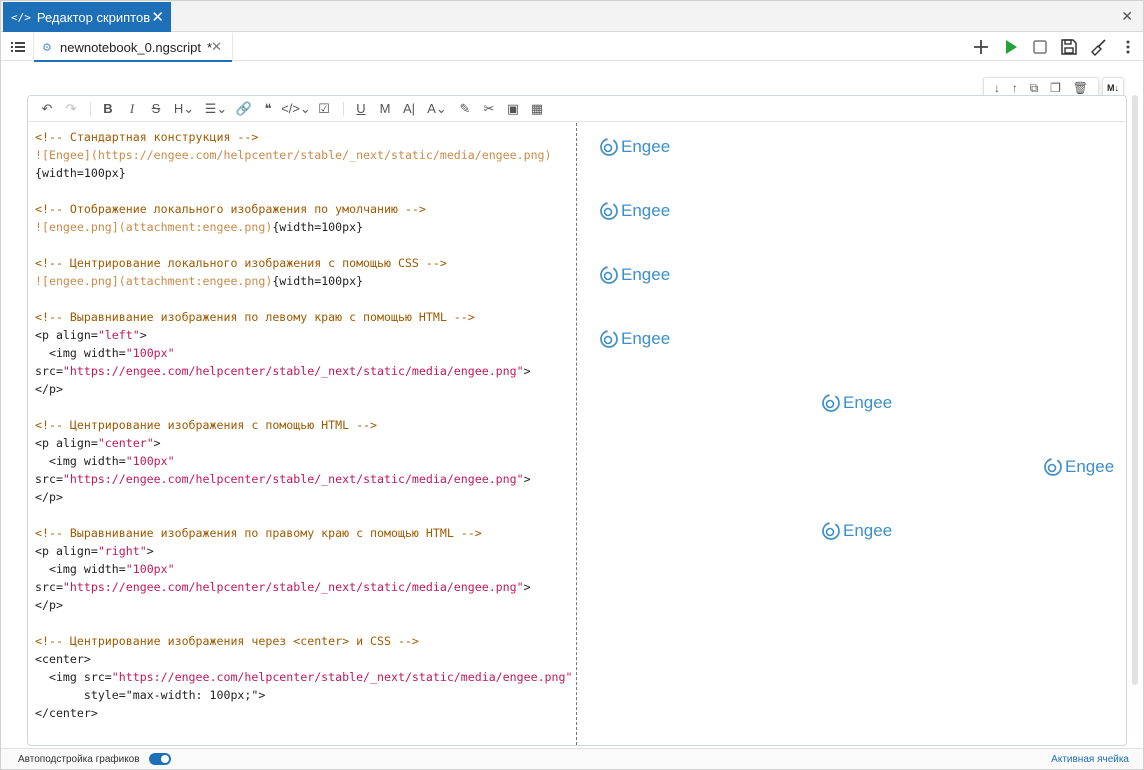  Describe the element at coordinates (125, 443) in the screenshot. I see `code-token: "center"` at that location.